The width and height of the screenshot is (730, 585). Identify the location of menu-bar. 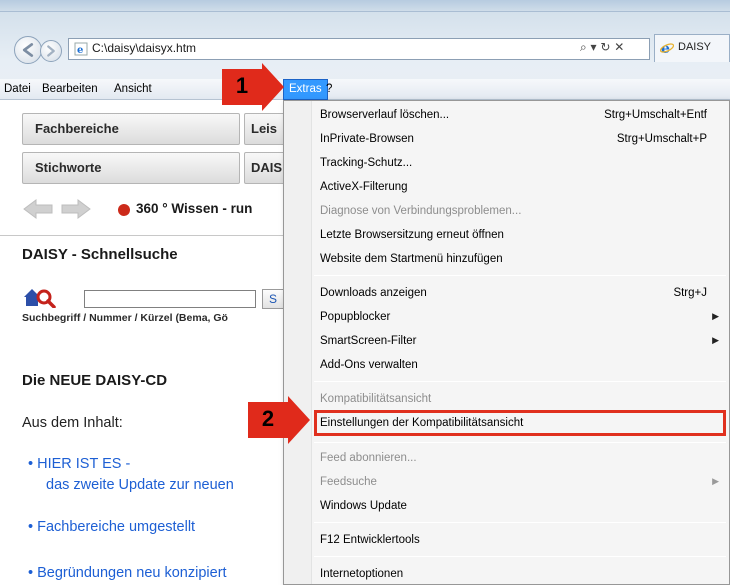
(365, 89).